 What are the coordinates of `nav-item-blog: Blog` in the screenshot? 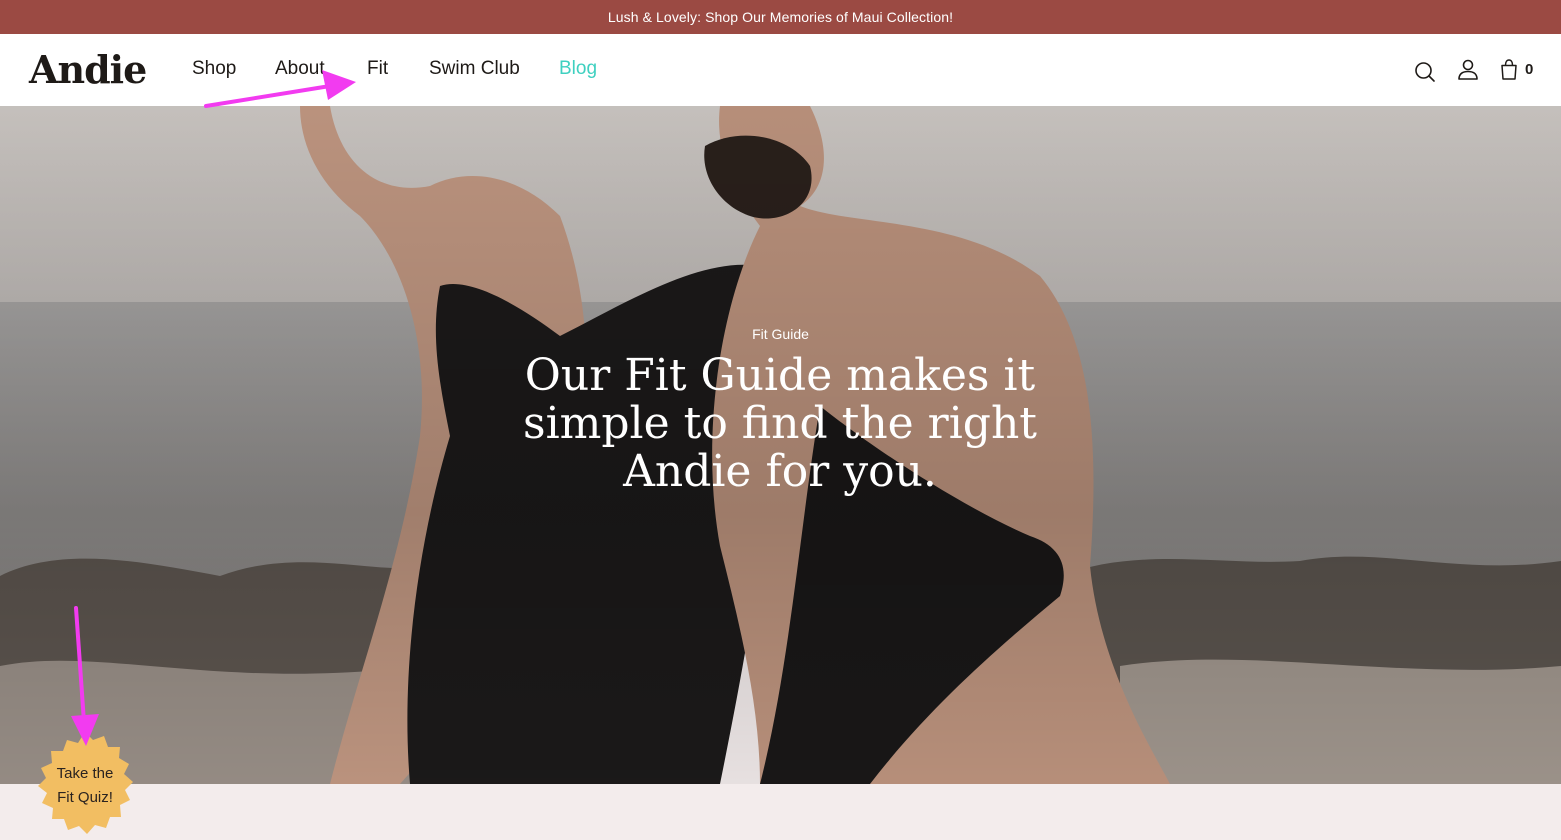 It's located at (578, 69).